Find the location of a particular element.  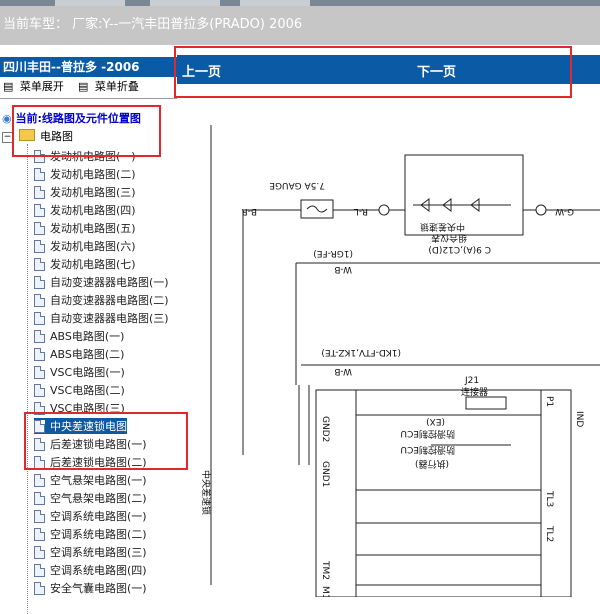

connector-pin is located at coordinates (384, 210).